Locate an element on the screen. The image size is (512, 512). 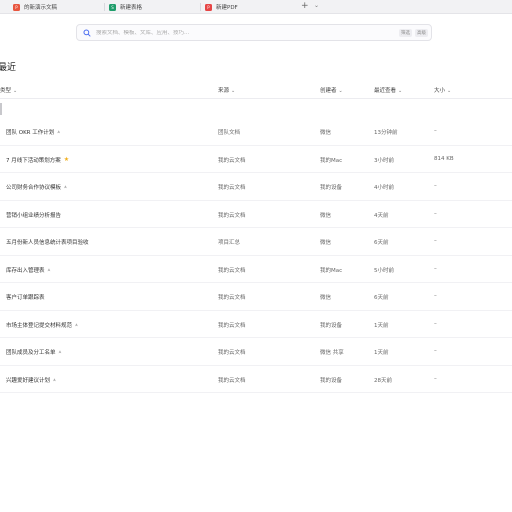
file-name-cell: 五月份新人员信息统计表项目验收 is located at coordinates (47, 242).